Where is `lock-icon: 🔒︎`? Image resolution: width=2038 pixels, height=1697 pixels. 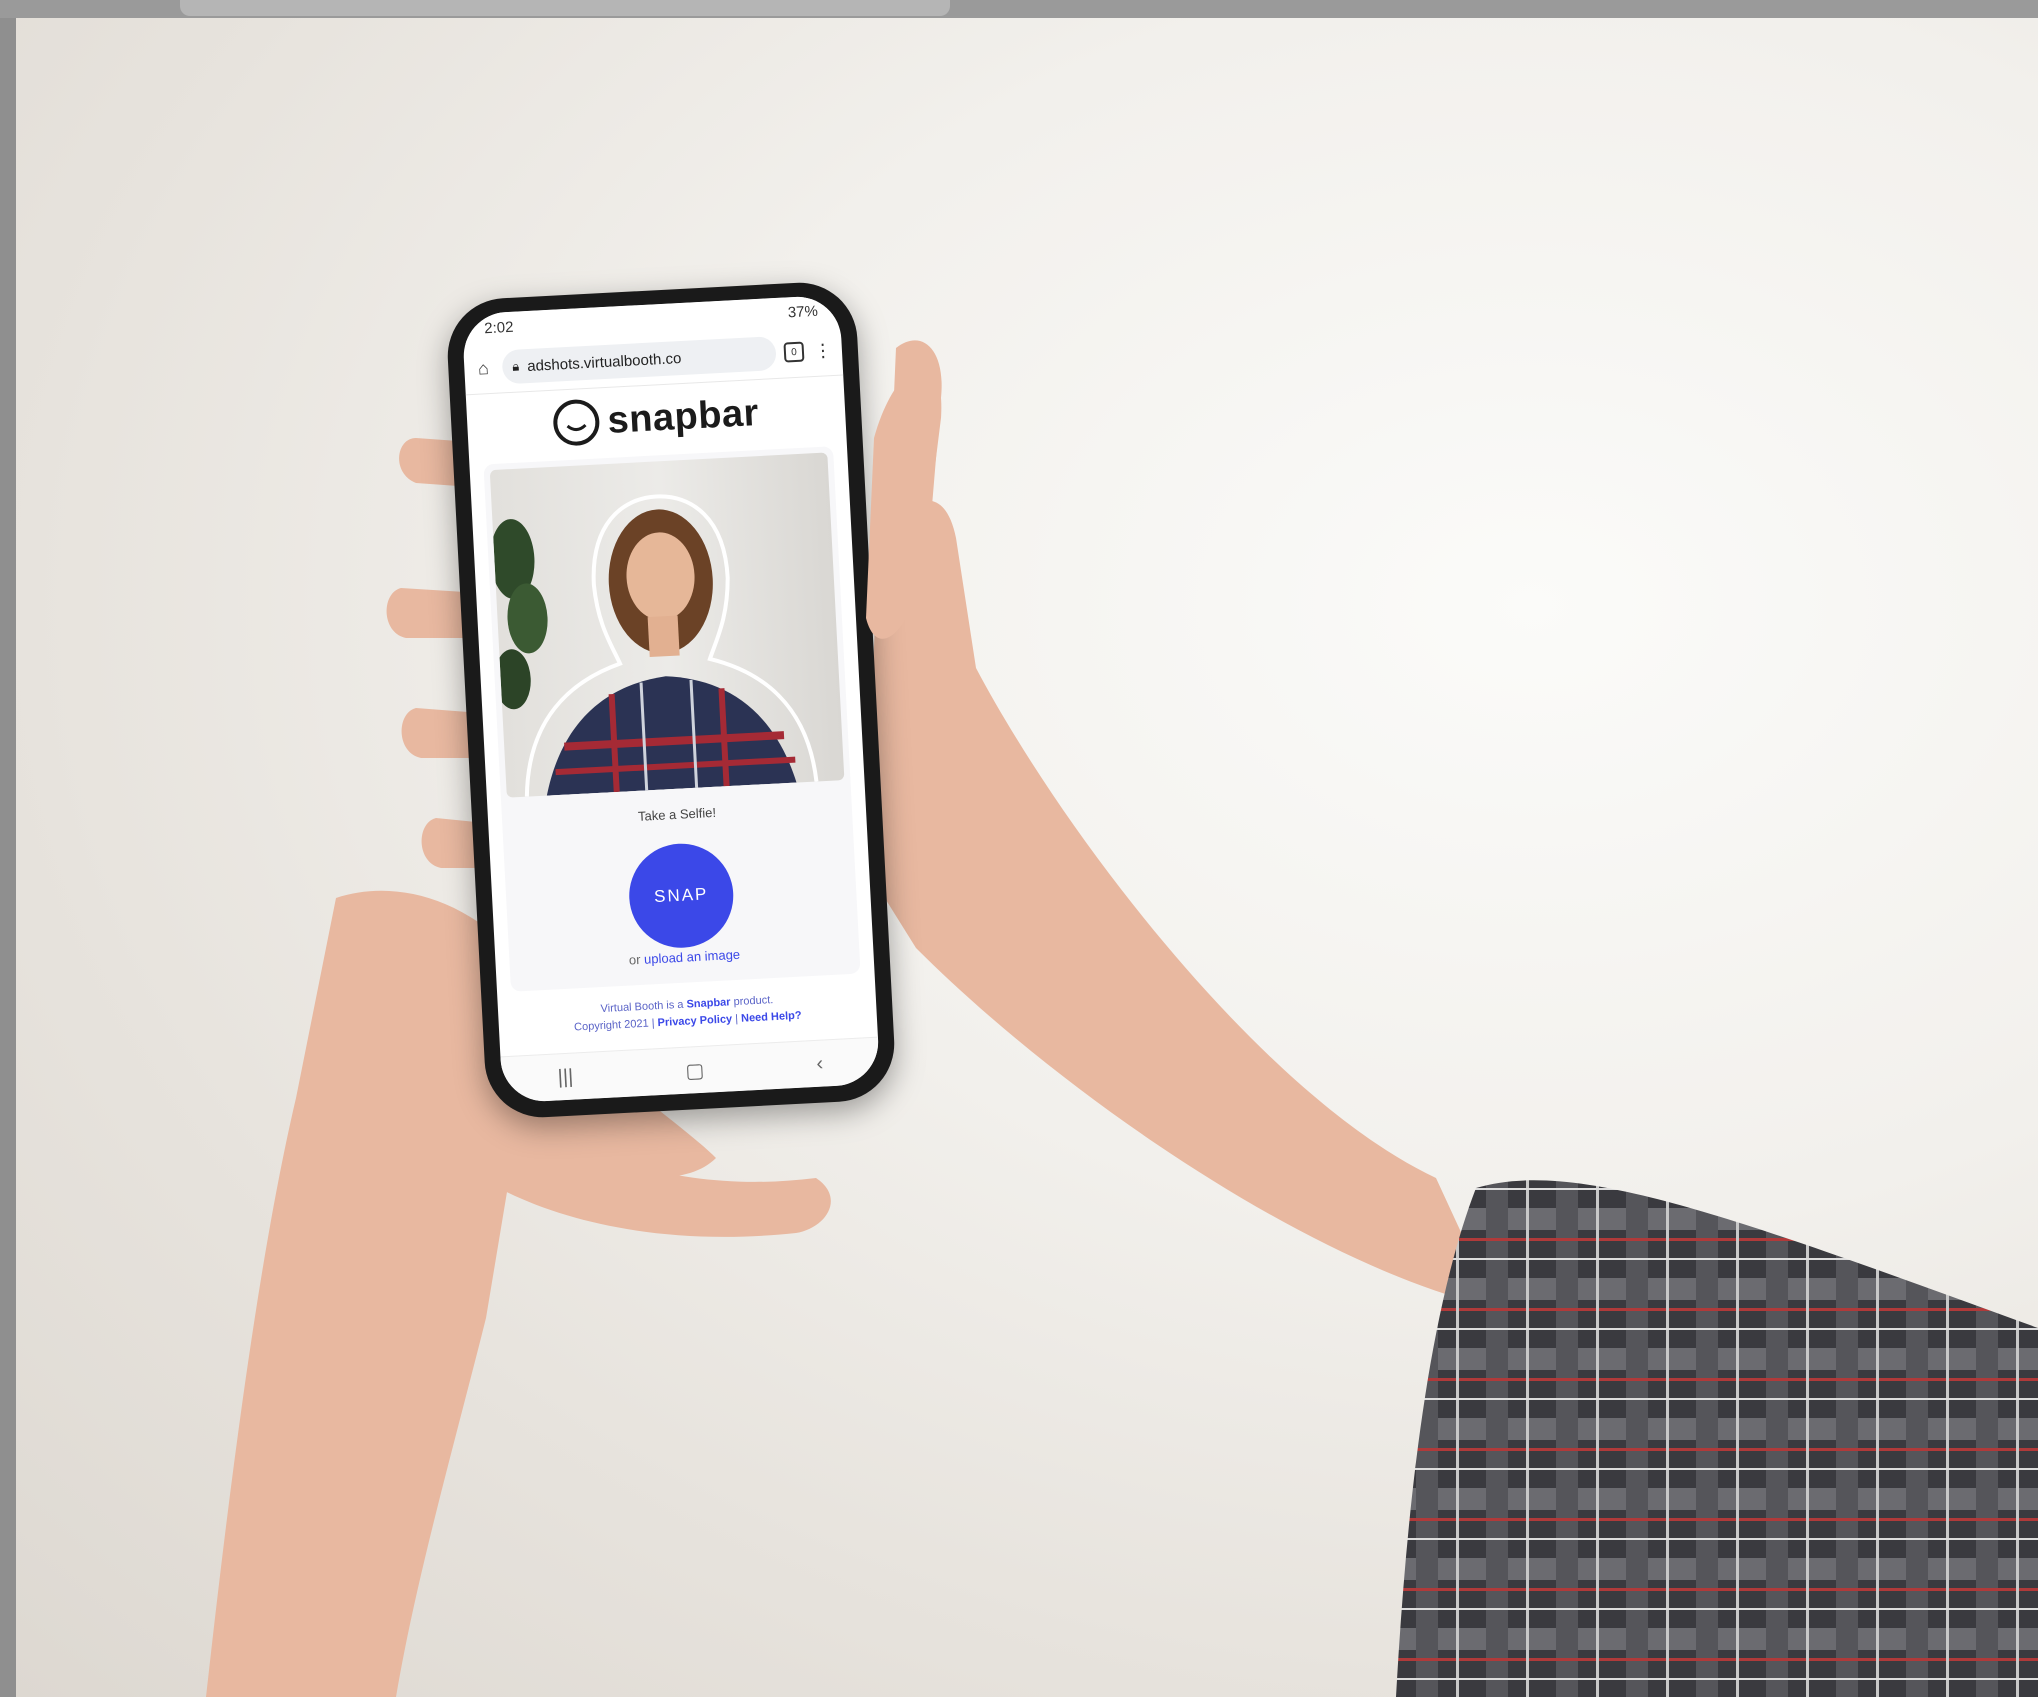 lock-icon: 🔒︎ is located at coordinates (515, 366).